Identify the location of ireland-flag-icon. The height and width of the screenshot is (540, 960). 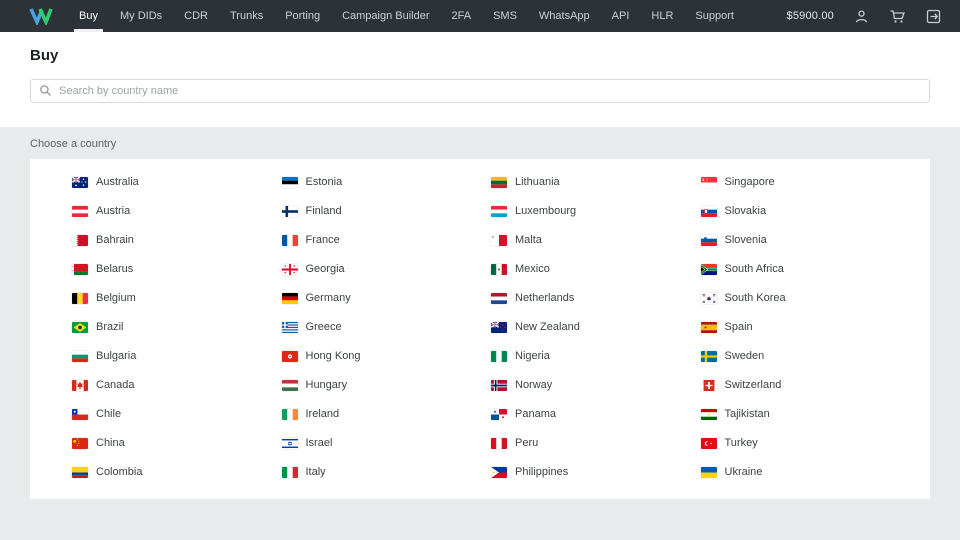
(289, 414).